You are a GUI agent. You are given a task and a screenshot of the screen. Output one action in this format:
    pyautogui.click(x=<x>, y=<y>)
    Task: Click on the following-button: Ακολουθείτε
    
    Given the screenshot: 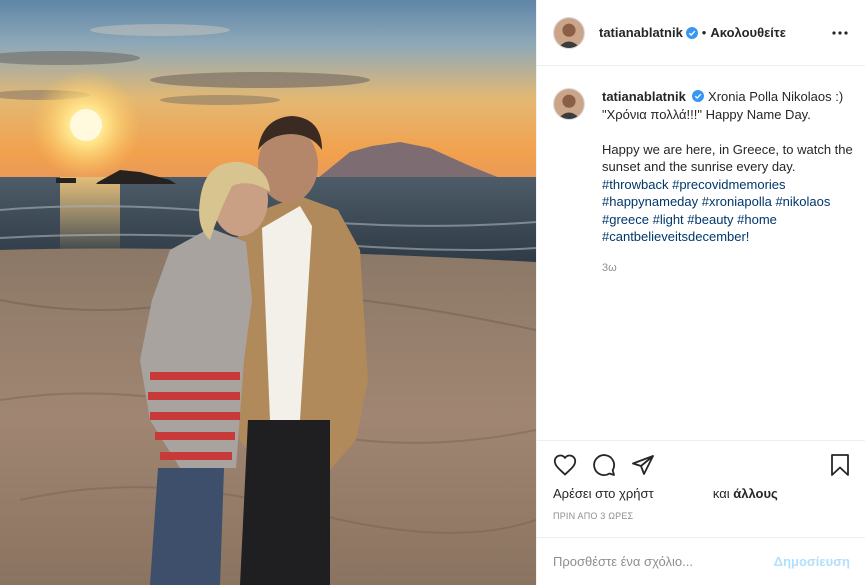 What is the action you would take?
    pyautogui.click(x=748, y=32)
    